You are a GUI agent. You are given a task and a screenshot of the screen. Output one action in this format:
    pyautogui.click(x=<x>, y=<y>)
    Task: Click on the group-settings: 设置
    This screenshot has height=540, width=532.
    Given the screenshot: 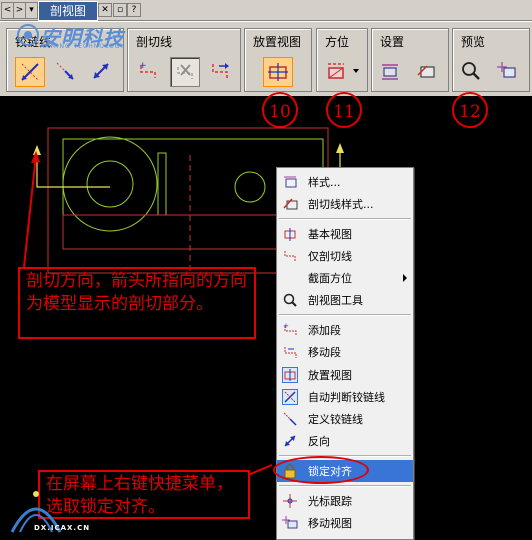 What is the action you would take?
    pyautogui.click(x=410, y=60)
    